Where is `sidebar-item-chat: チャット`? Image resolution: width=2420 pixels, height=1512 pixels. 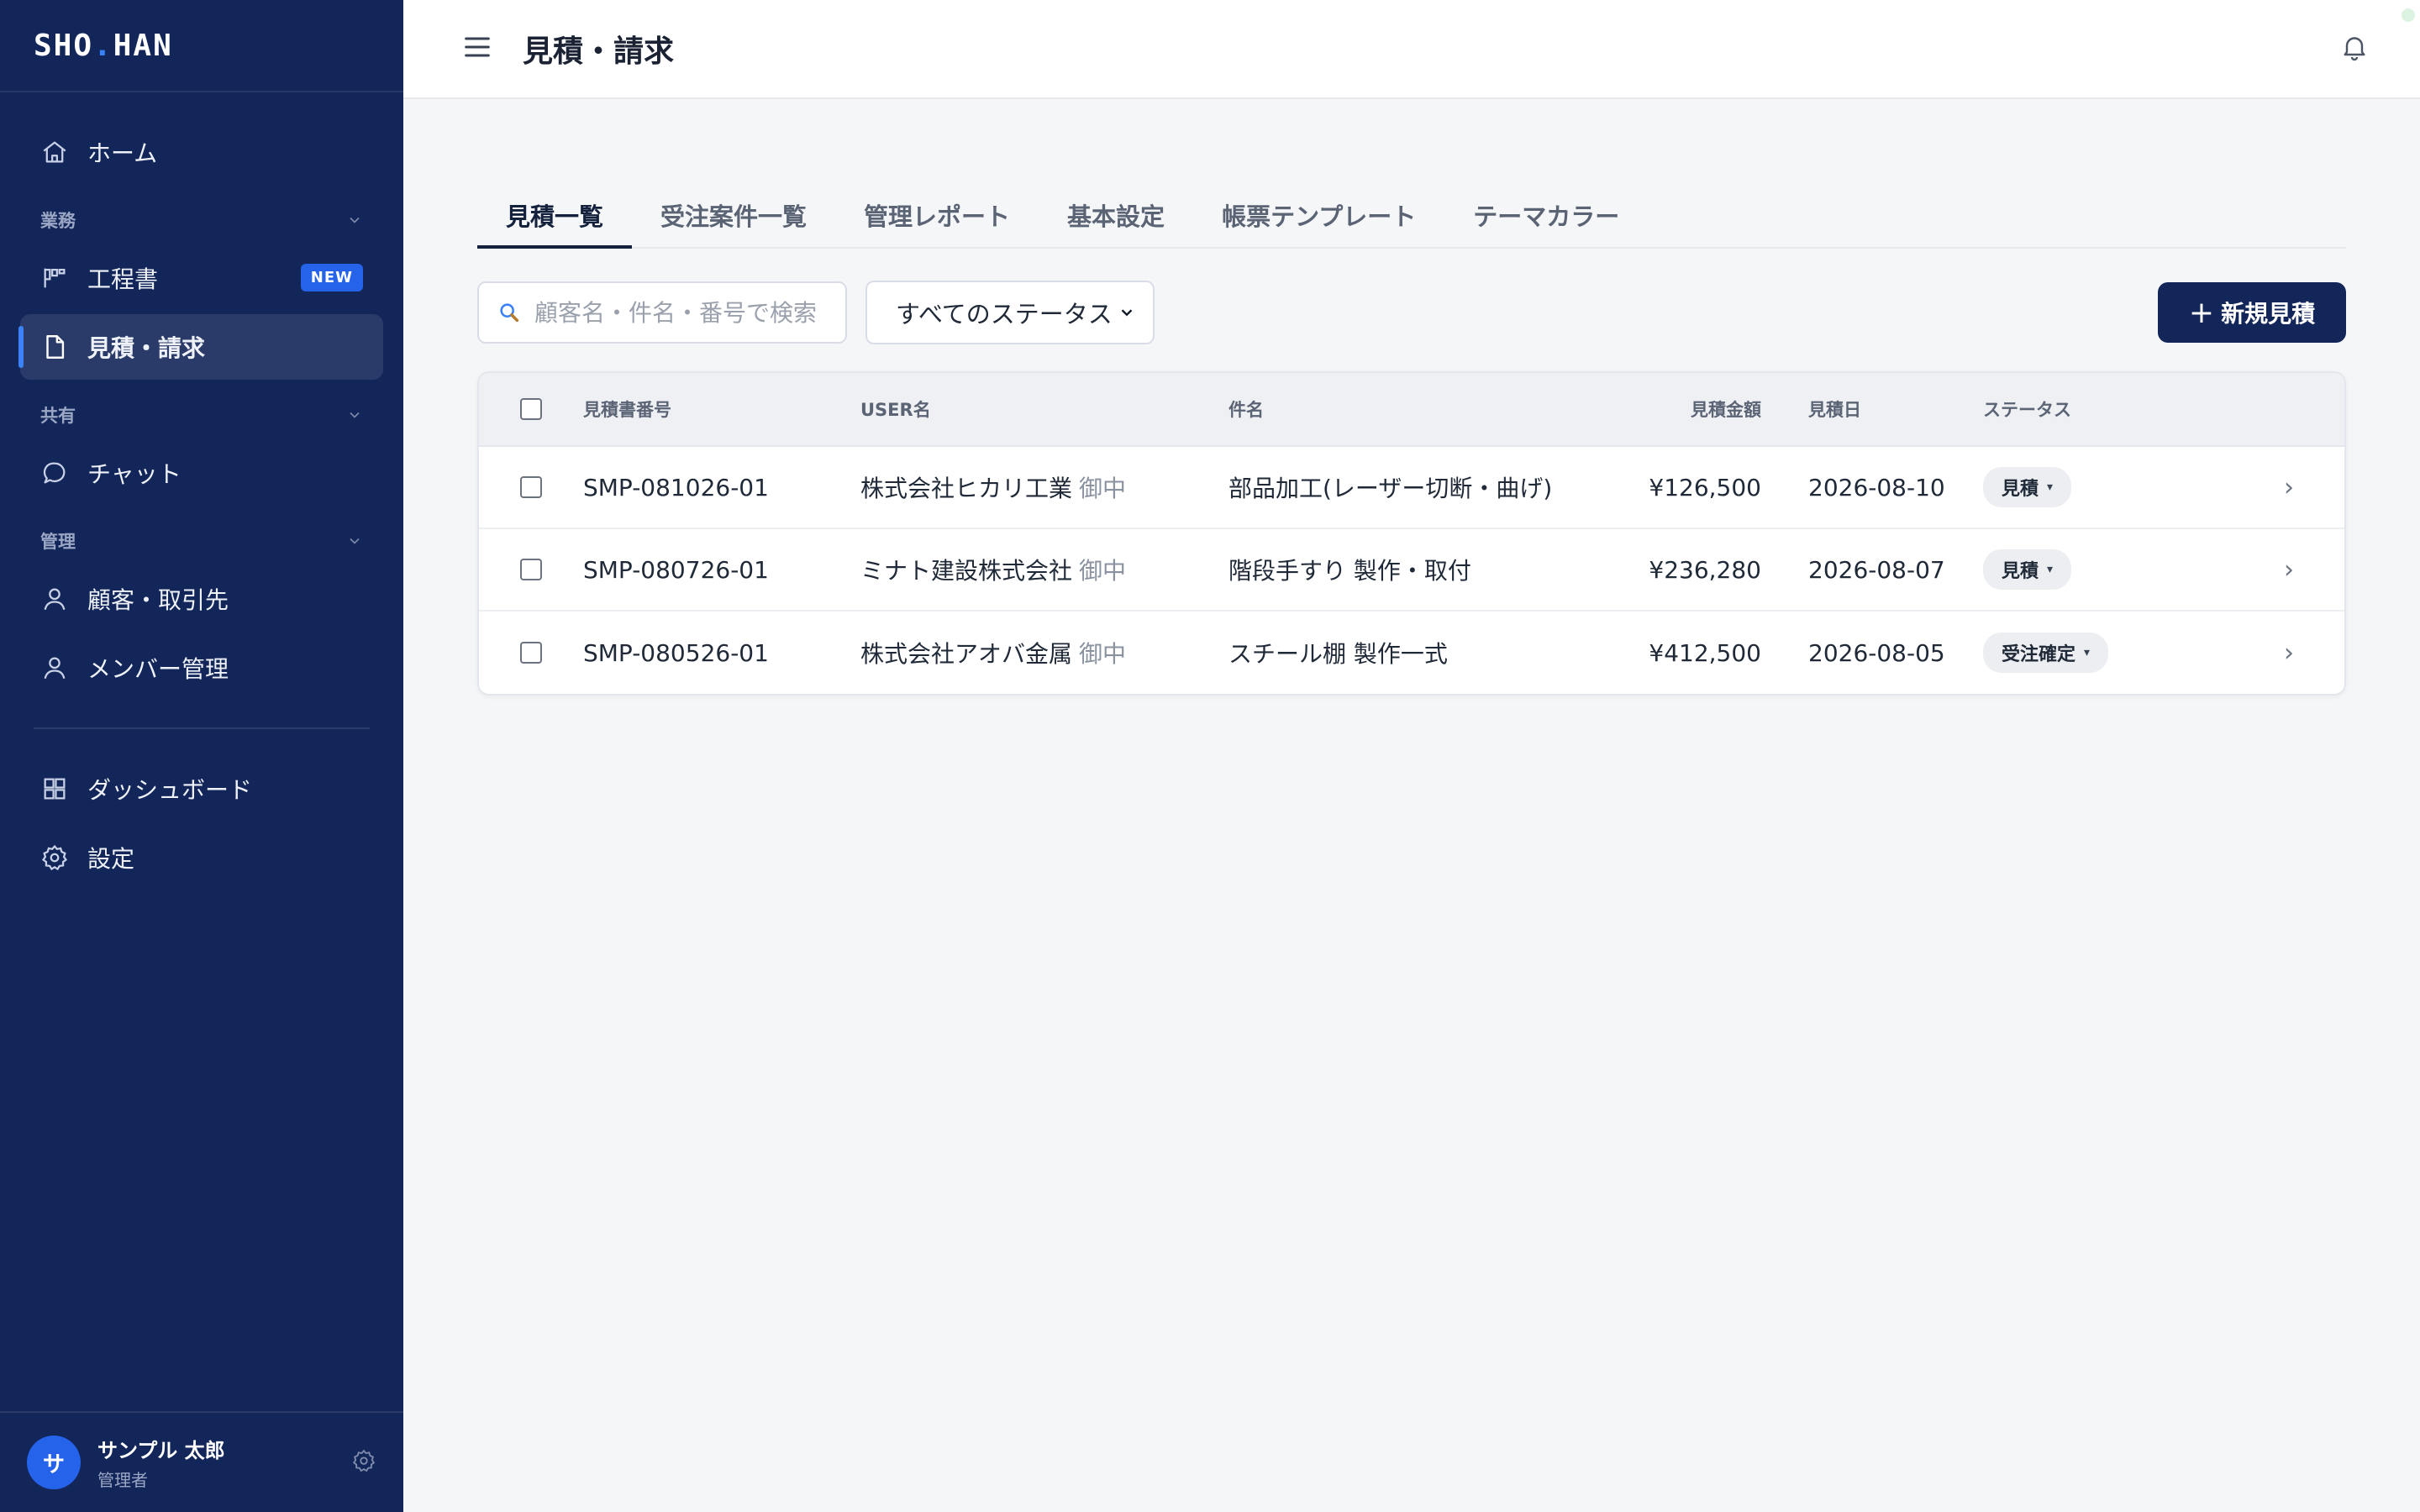 sidebar-item-chat: チャット is located at coordinates (202, 473).